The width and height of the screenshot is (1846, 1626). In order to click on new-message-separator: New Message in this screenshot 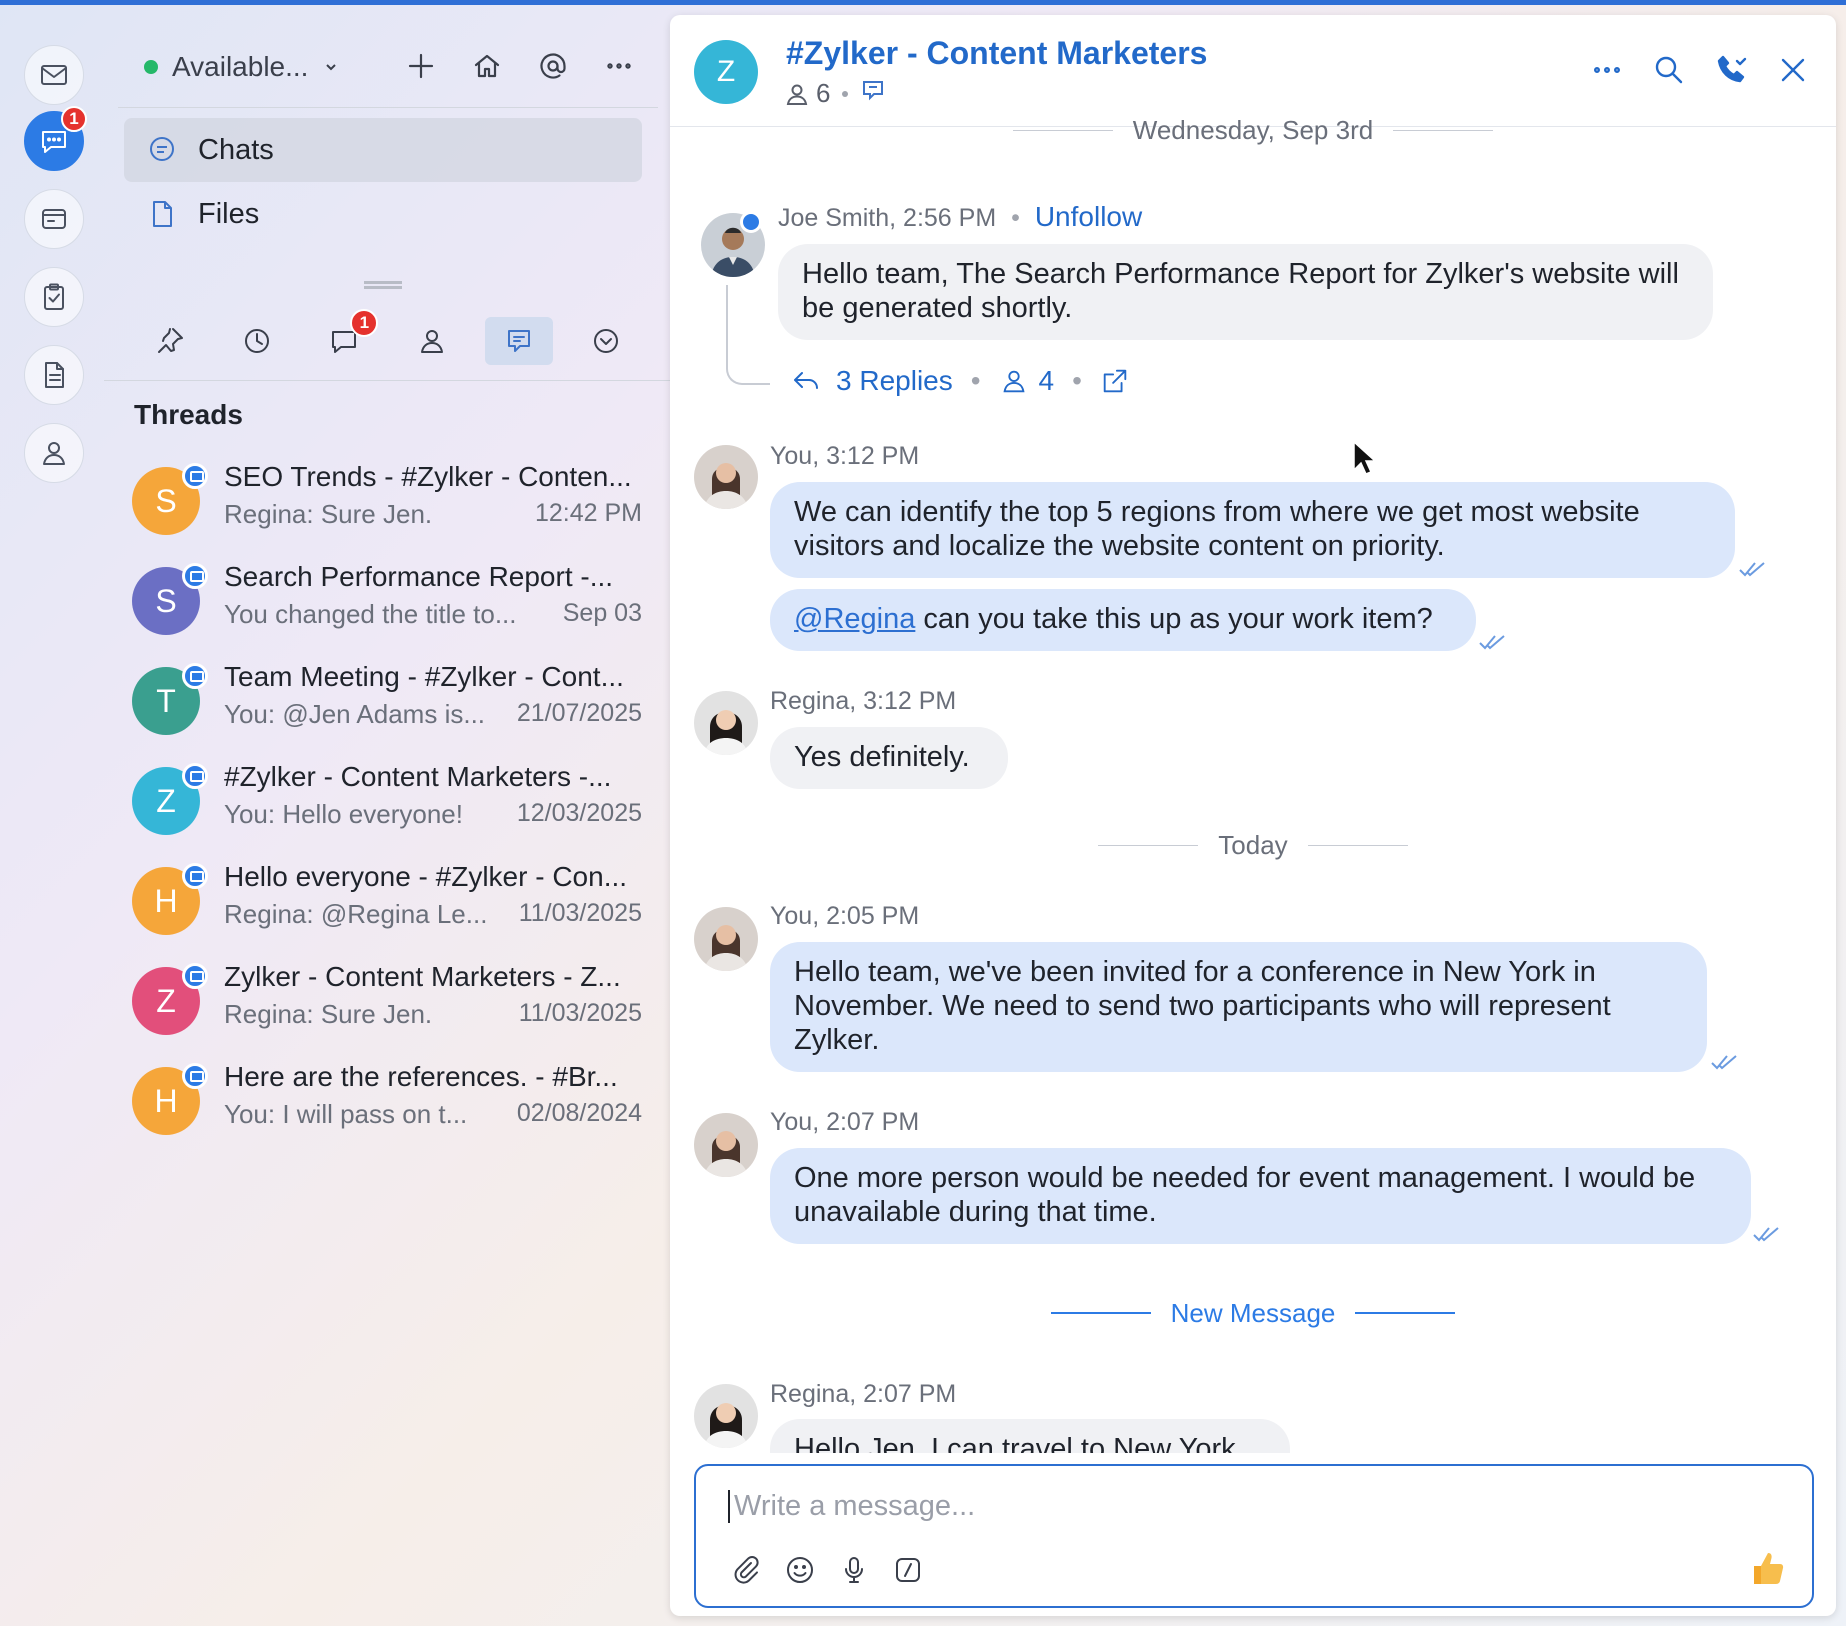, I will do `click(1253, 1313)`.